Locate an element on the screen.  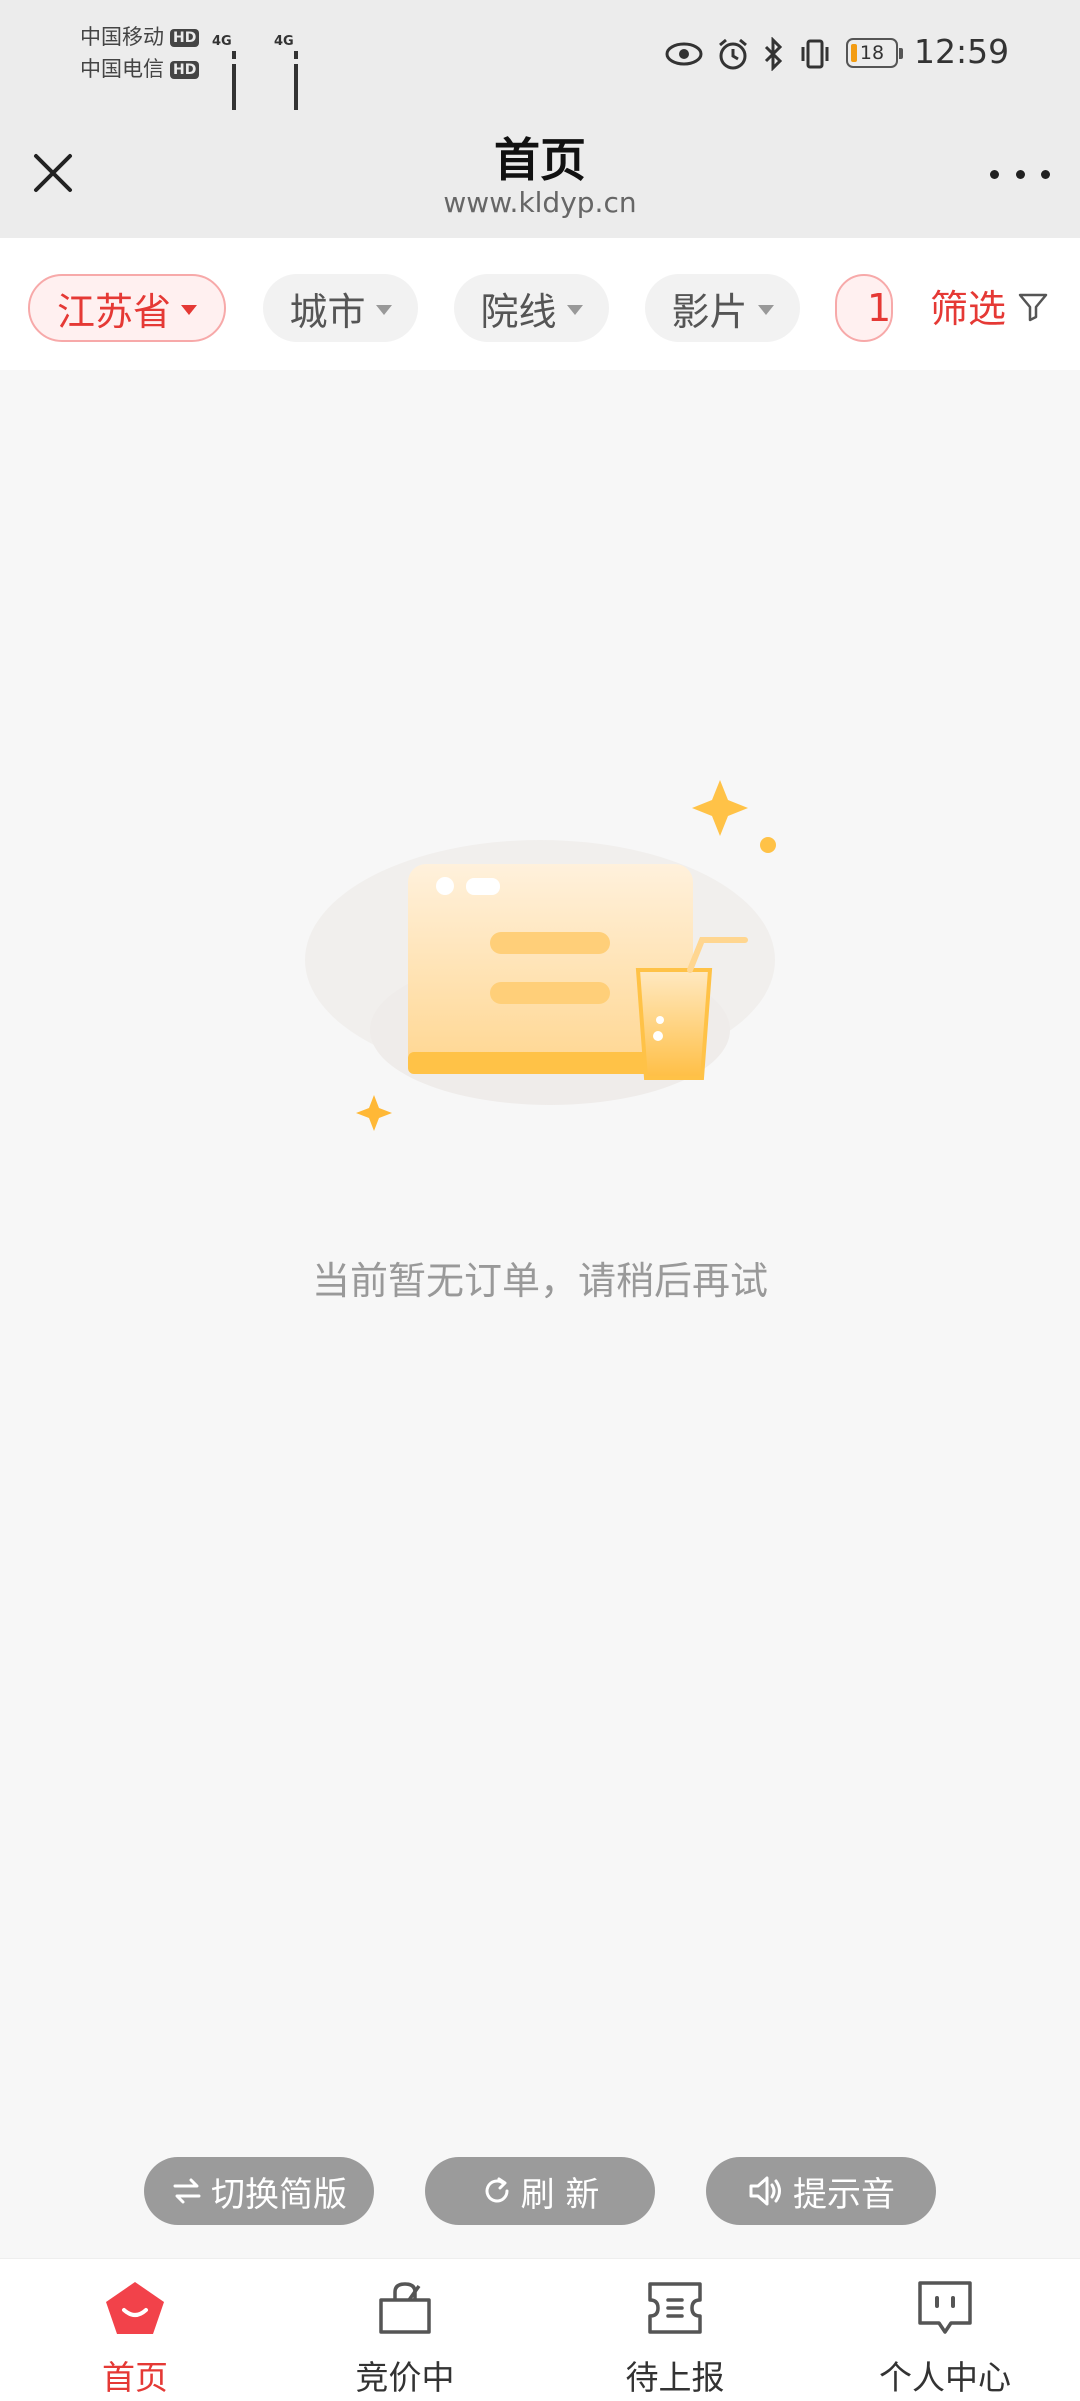
status-icons is located at coordinates (748, 54).